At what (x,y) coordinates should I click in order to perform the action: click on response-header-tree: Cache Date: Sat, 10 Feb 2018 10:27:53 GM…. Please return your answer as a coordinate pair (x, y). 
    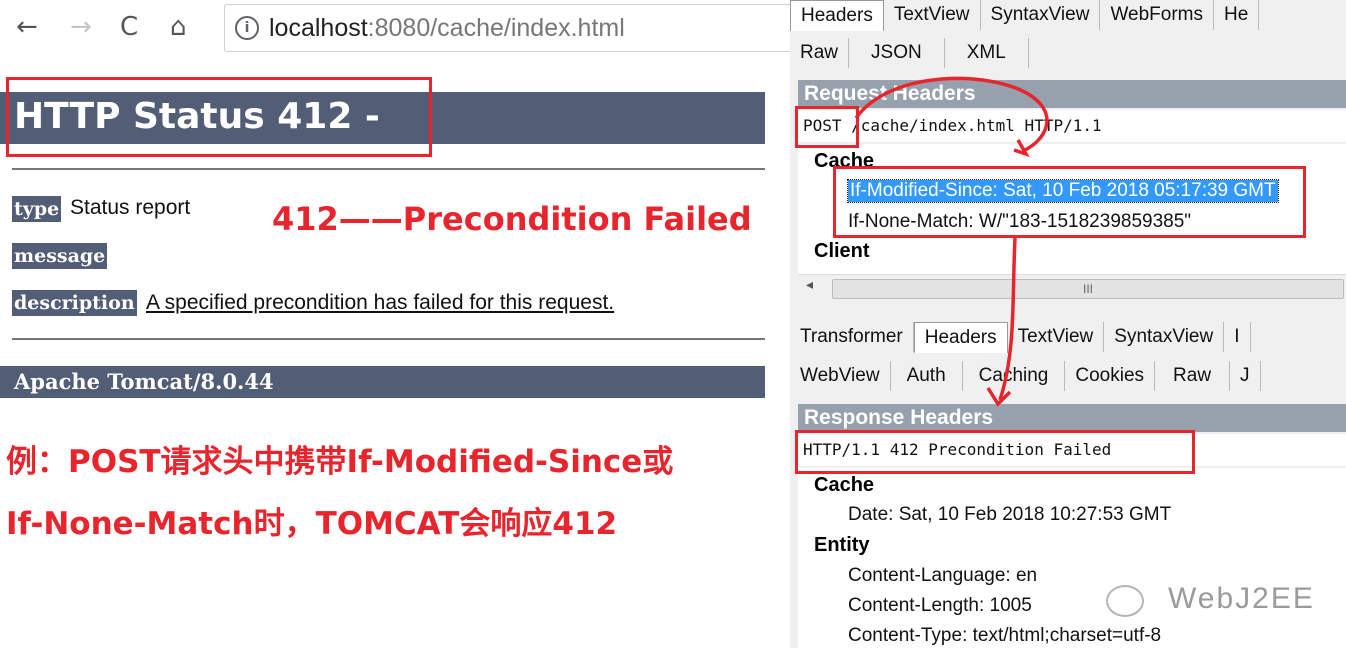
    Looking at the image, I should click on (1072, 558).